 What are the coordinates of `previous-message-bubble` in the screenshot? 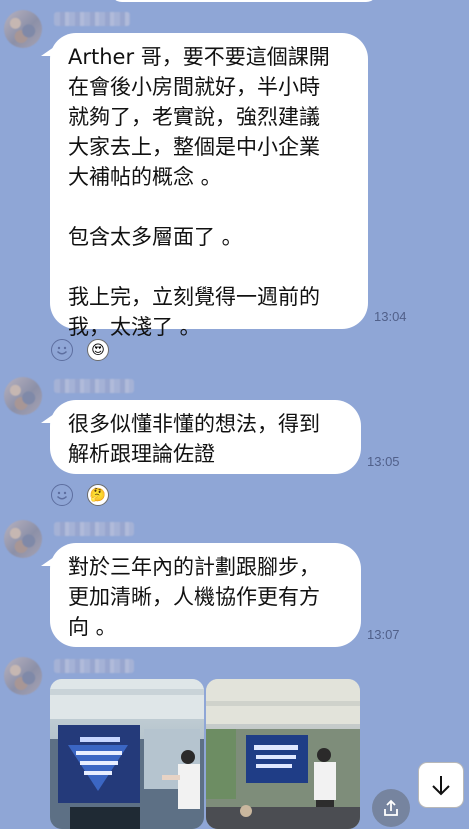 It's located at (244, 1).